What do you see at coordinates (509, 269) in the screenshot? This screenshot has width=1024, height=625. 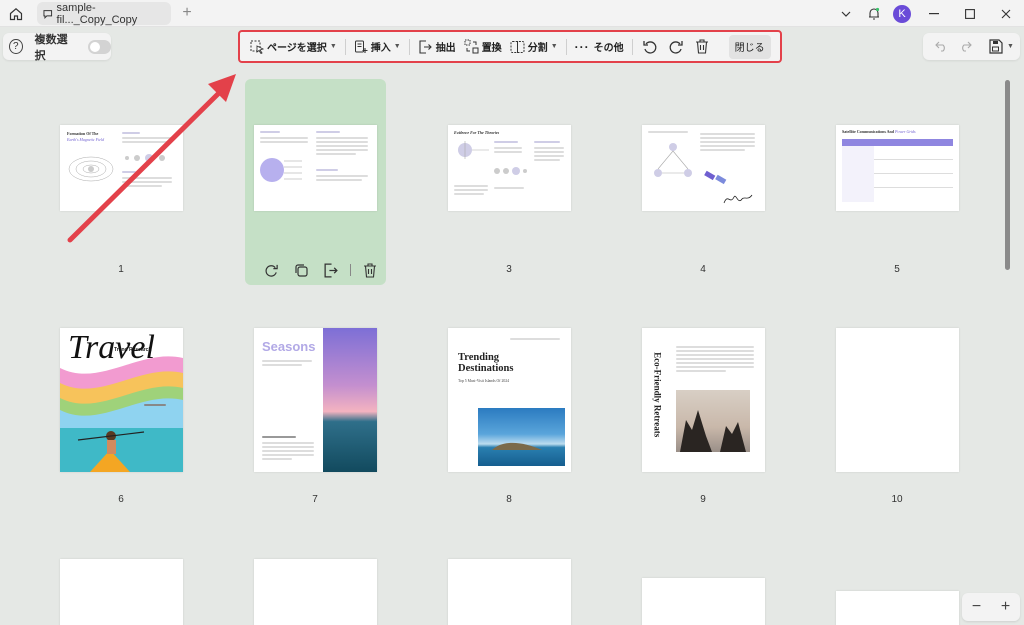 I see `page-number: 3` at bounding box center [509, 269].